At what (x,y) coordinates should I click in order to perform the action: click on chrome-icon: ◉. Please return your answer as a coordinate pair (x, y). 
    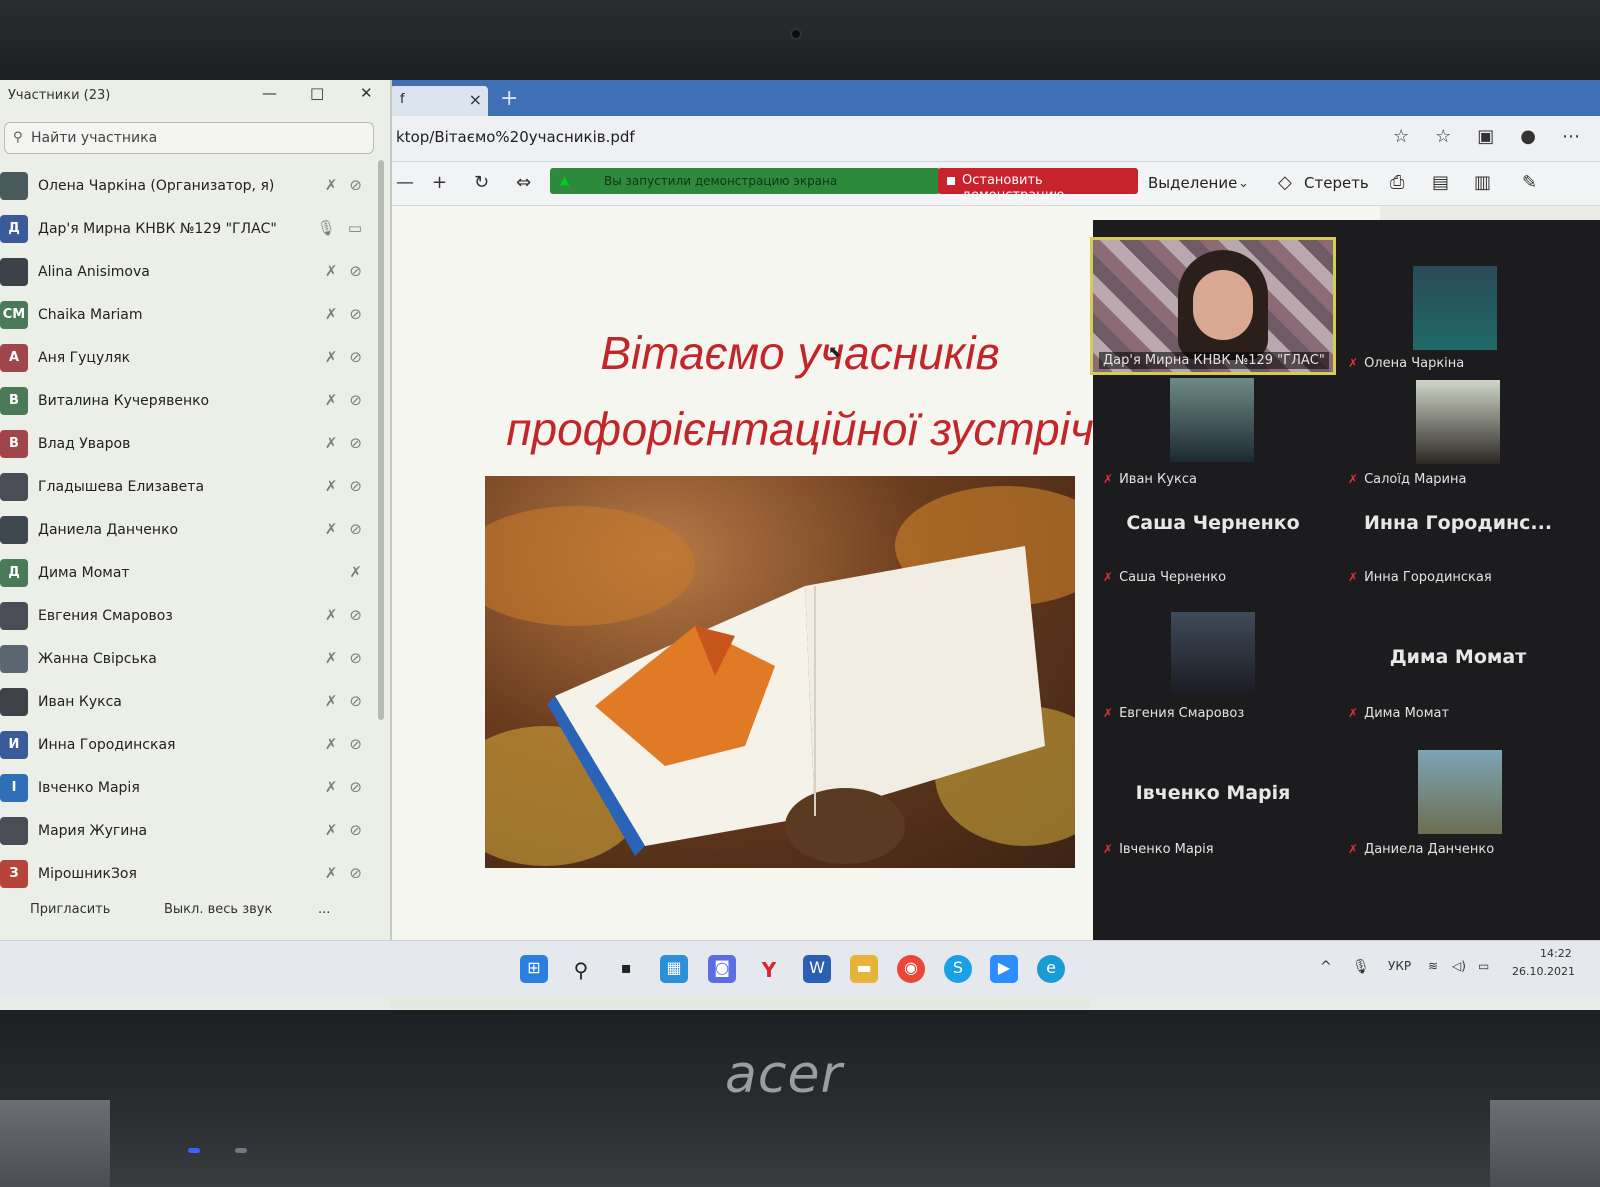
    Looking at the image, I should click on (911, 969).